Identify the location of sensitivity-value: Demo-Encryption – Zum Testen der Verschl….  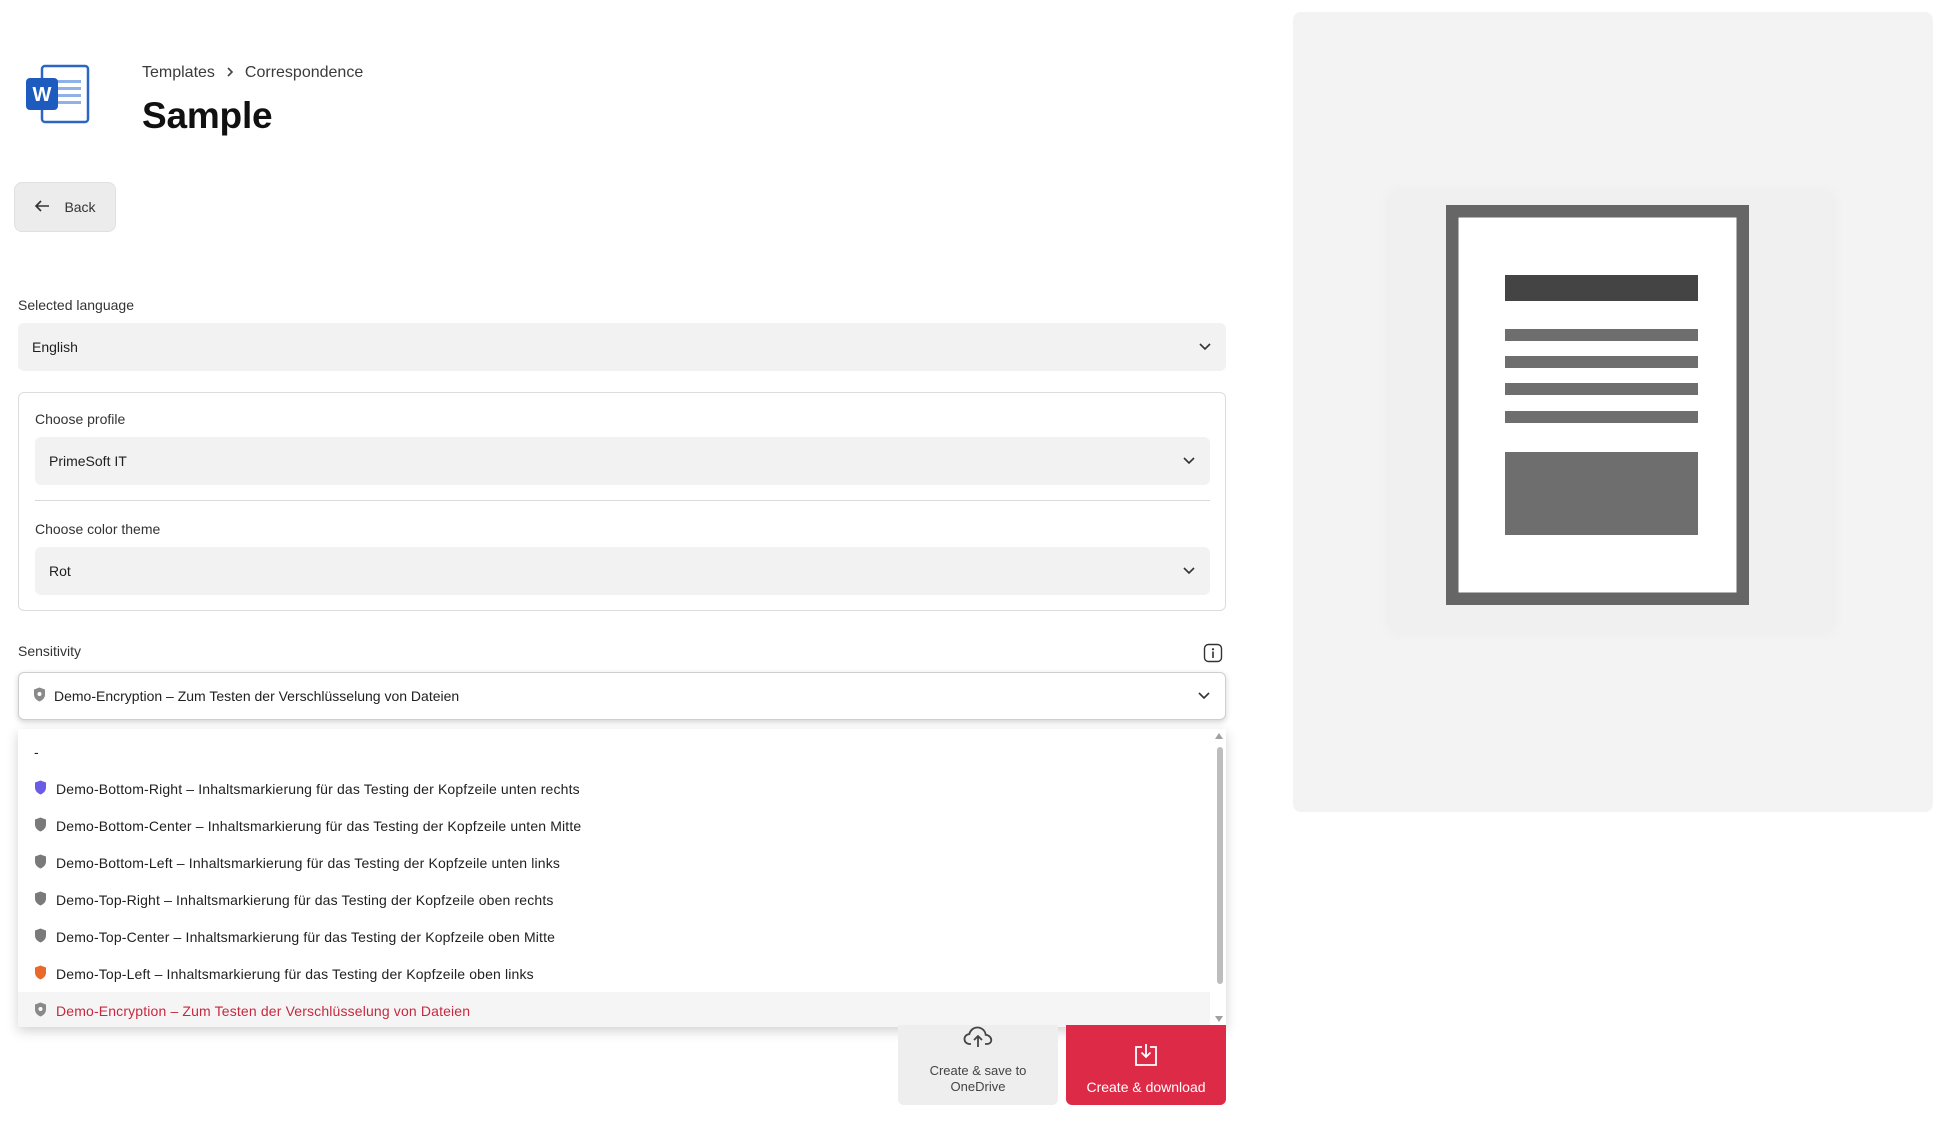
(257, 696).